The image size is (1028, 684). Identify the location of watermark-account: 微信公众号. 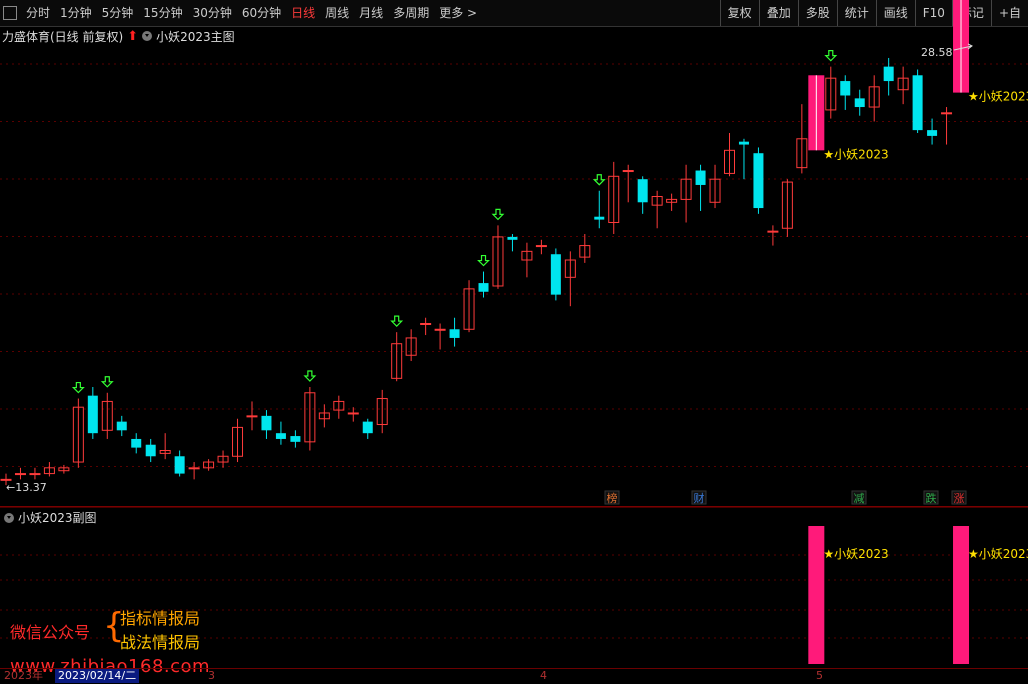
(50, 632).